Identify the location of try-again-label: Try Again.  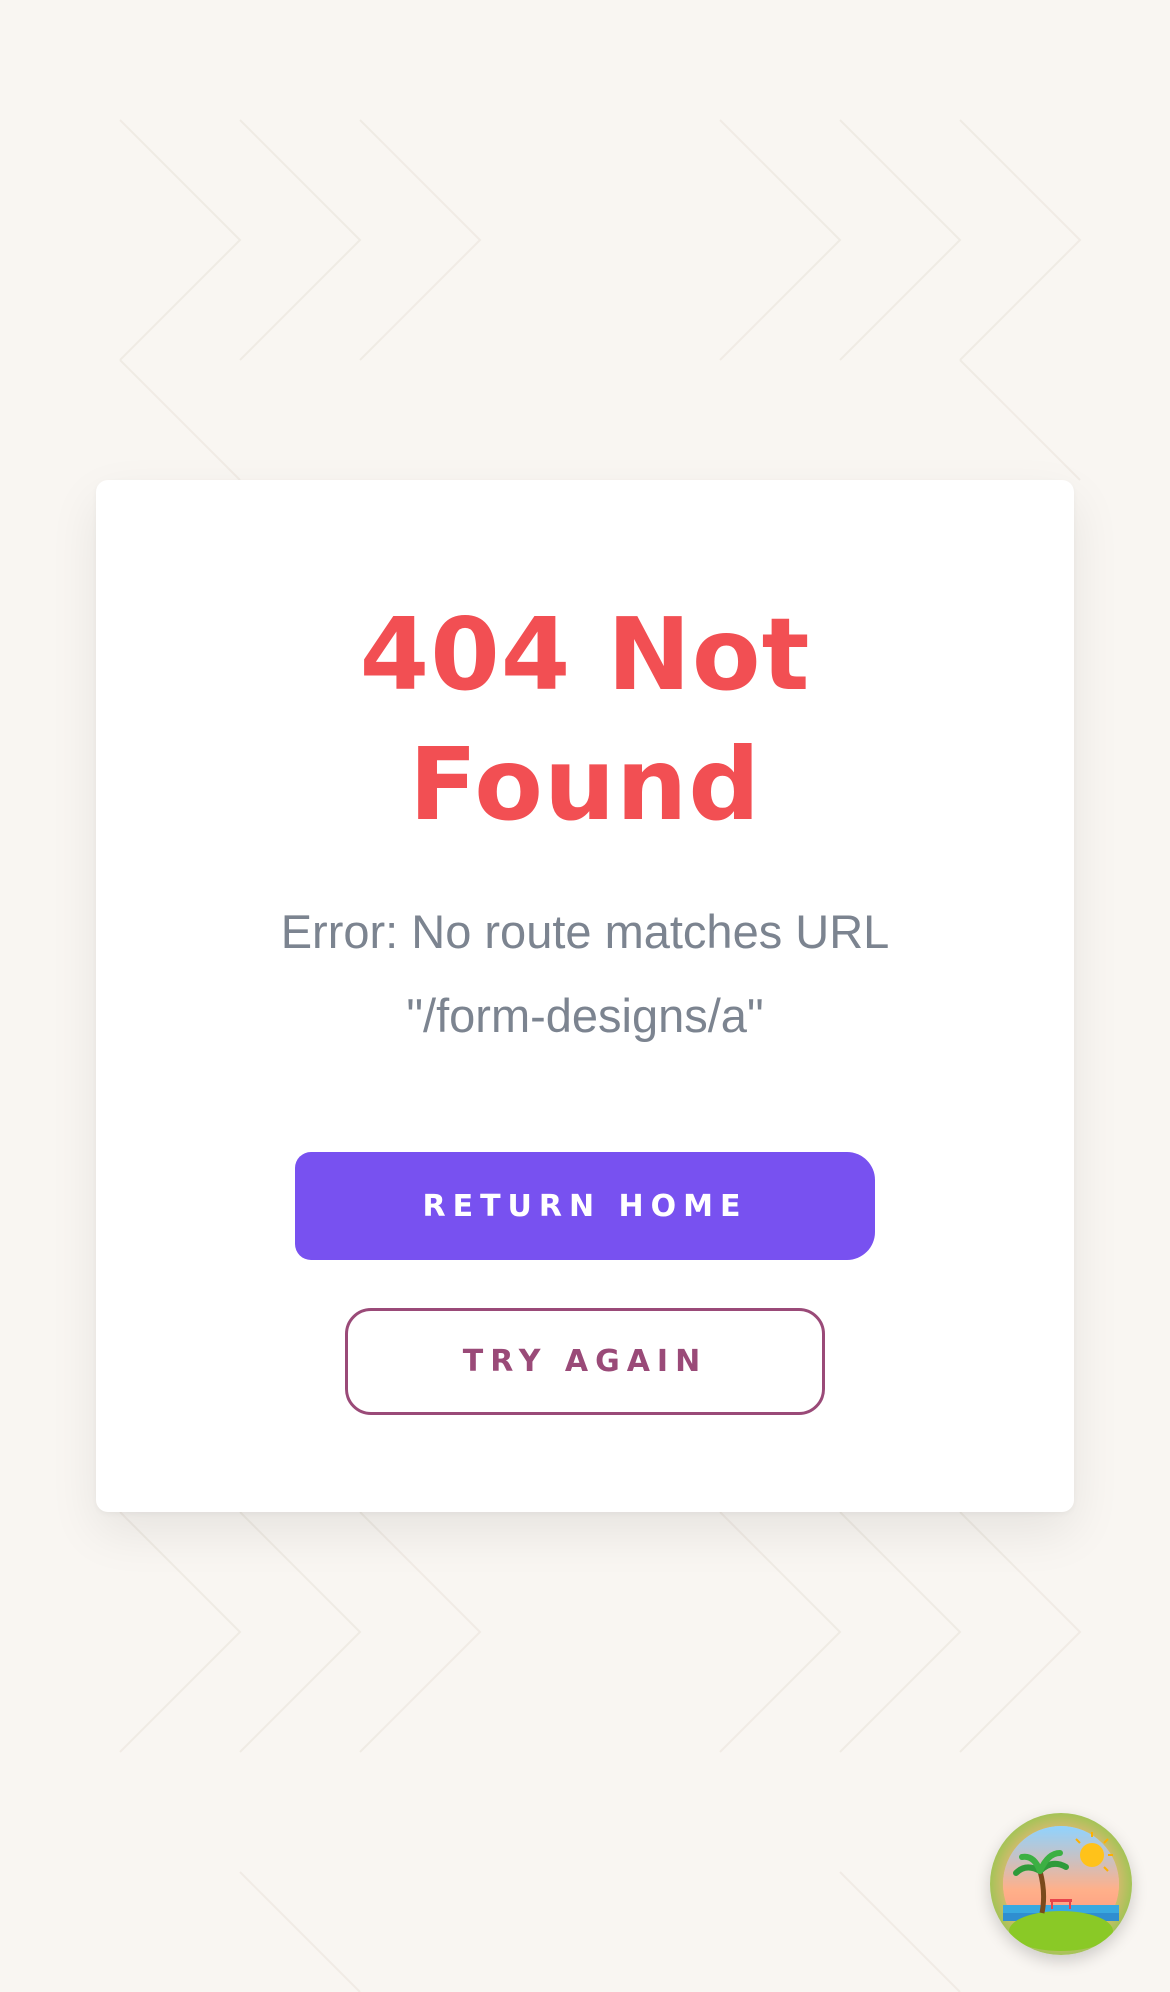
(585, 1361).